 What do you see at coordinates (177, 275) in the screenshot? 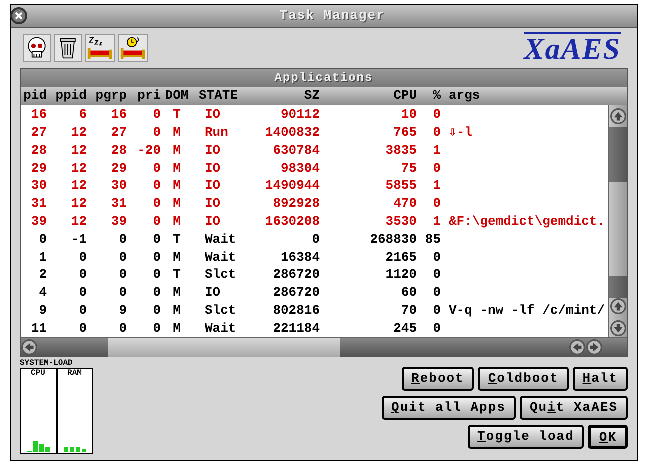
I see `table-cell-text: T` at bounding box center [177, 275].